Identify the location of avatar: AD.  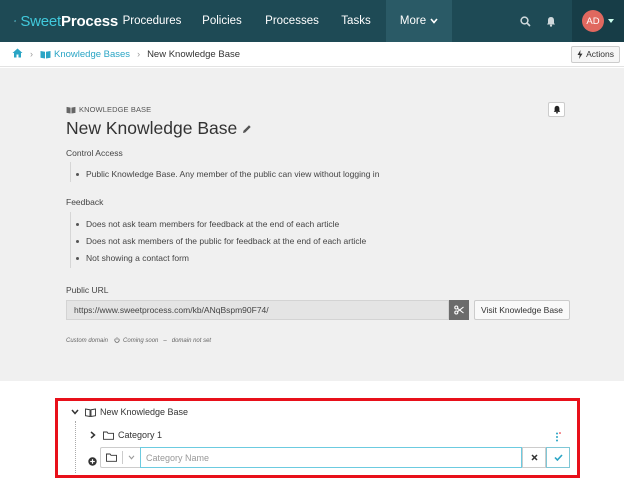
(593, 21).